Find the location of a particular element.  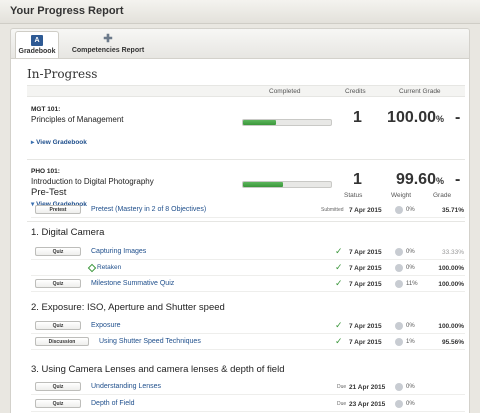

course-code: MGT 101: is located at coordinates (46, 109).